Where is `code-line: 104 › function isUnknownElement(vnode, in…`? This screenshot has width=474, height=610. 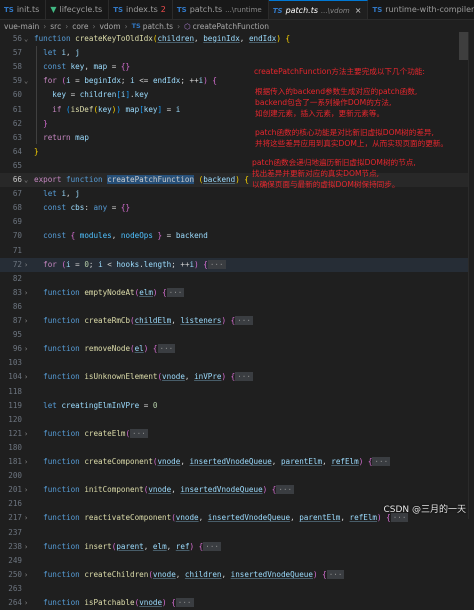
code-line: 104 › function isUnknownElement(vnode, in… is located at coordinates (237, 377).